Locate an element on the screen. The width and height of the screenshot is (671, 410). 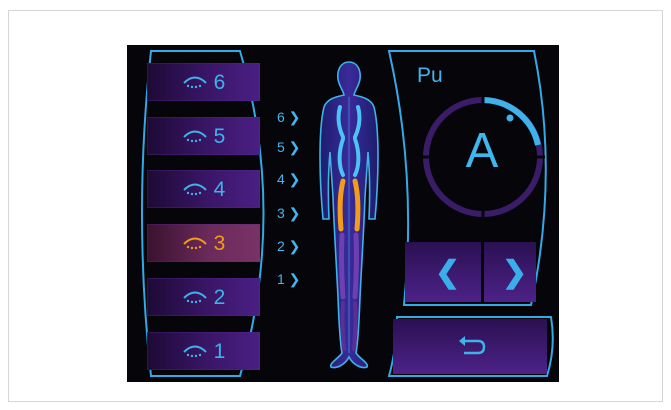
program-label: Pu is located at coordinates (430, 75).